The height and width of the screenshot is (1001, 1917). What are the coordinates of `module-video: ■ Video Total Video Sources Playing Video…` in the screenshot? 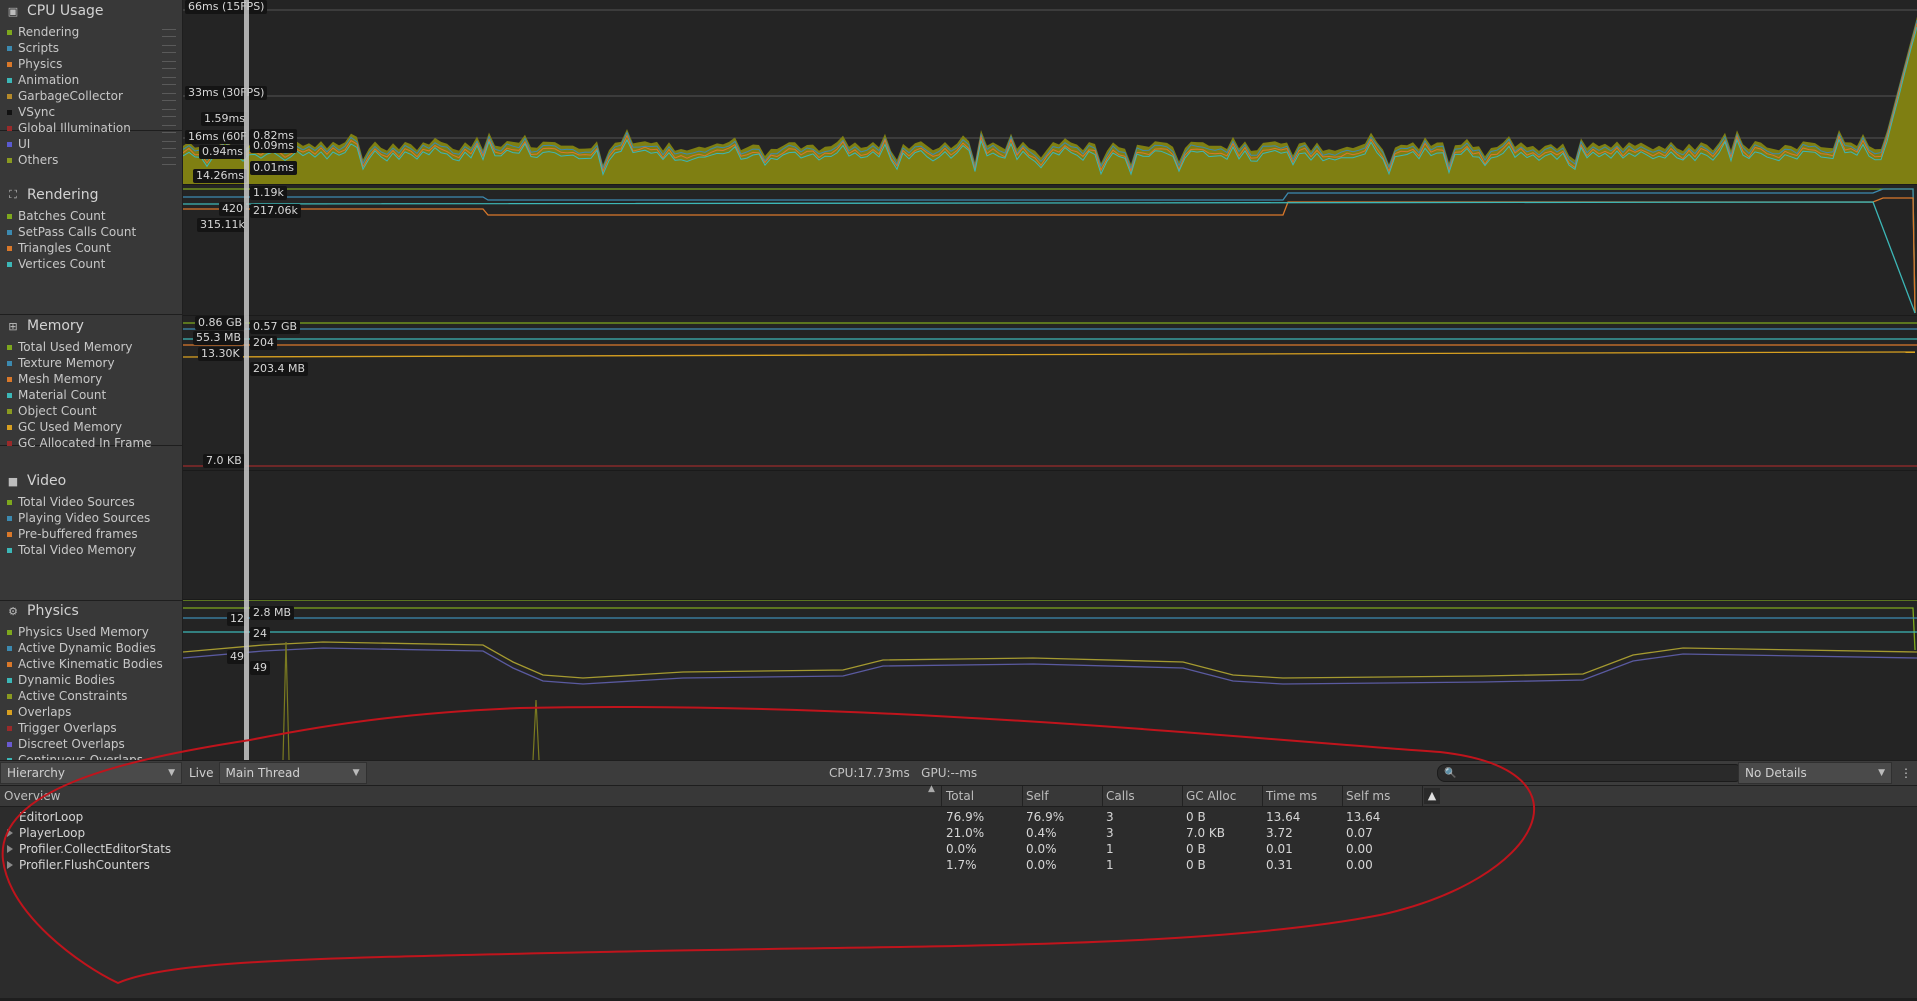 It's located at (91, 535).